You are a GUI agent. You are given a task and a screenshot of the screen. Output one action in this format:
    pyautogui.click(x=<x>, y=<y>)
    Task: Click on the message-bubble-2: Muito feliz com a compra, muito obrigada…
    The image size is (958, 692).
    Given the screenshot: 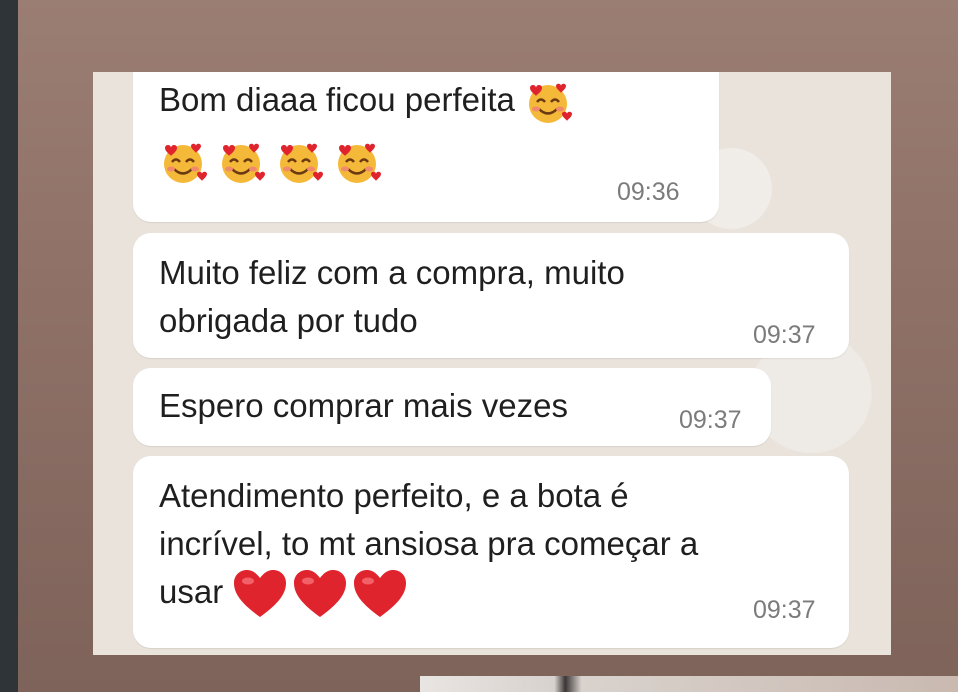 What is the action you would take?
    pyautogui.click(x=491, y=295)
    